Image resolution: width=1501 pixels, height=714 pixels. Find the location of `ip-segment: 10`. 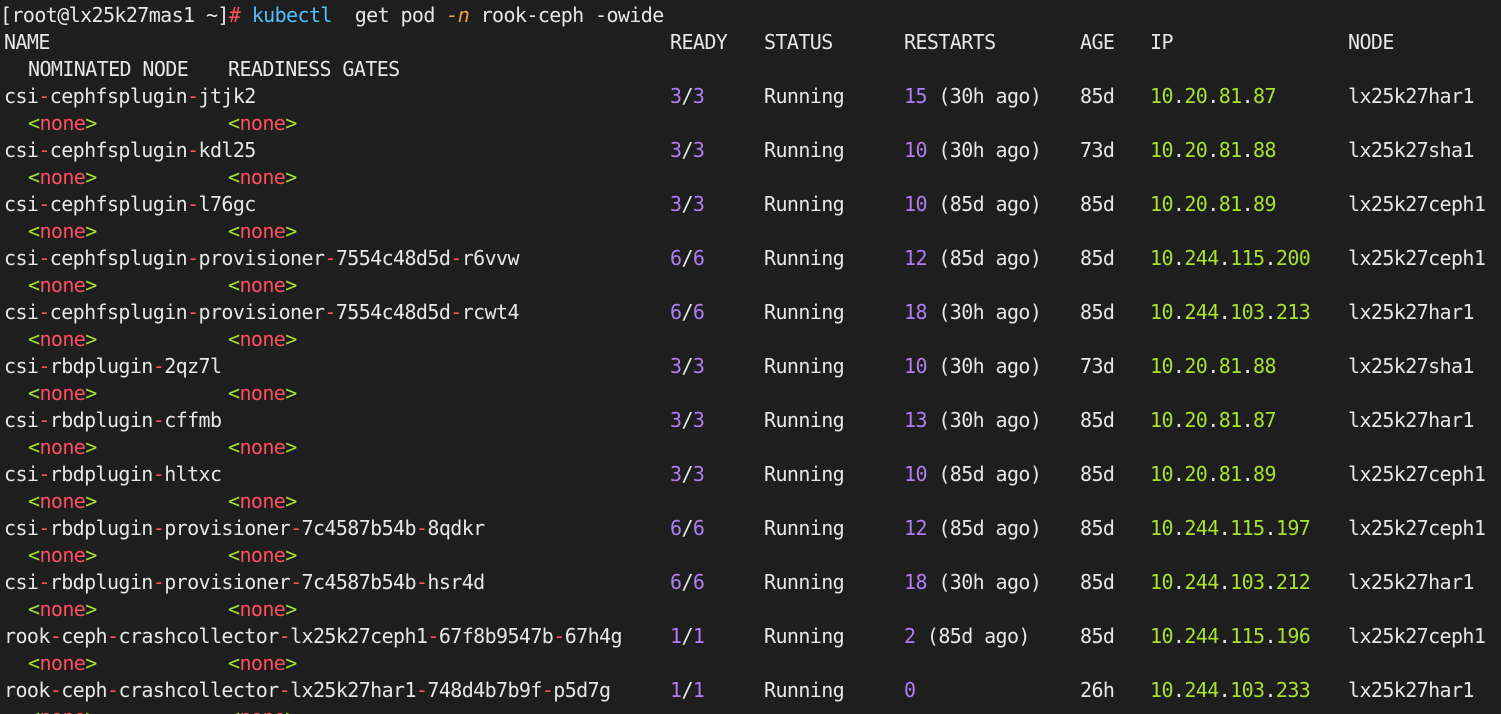

ip-segment: 10 is located at coordinates (1161, 528).